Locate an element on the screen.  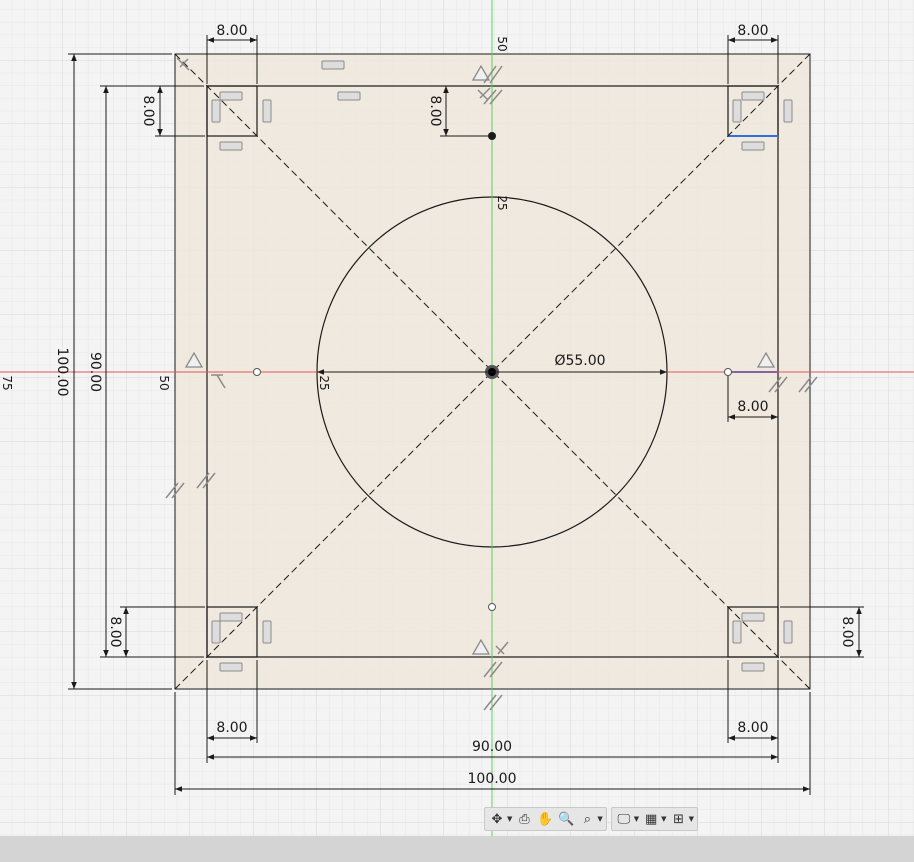
x-axis-label-50: 50 is located at coordinates (164, 382).